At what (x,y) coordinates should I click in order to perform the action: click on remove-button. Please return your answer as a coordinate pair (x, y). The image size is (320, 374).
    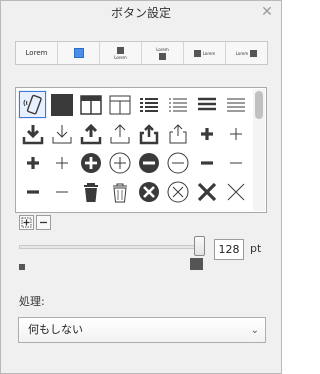
    Looking at the image, I should click on (43, 222).